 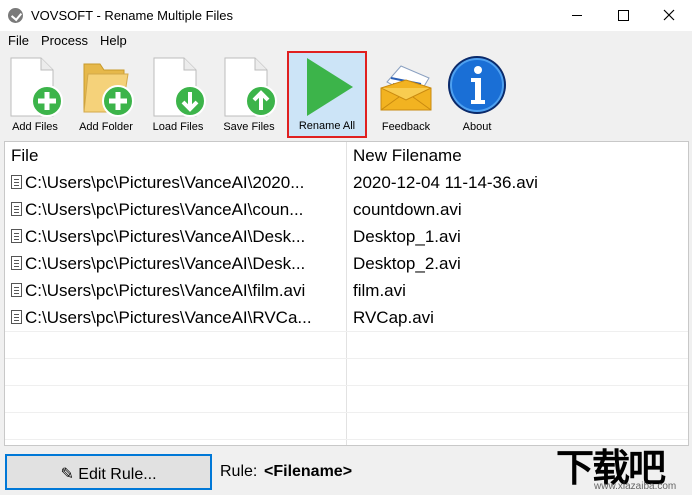 I want to click on new-filename-cell: Desktop_1.avi, so click(x=407, y=236).